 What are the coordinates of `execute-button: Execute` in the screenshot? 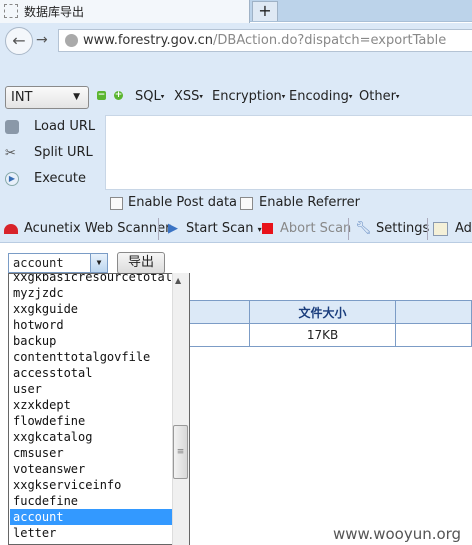 It's located at (60, 178).